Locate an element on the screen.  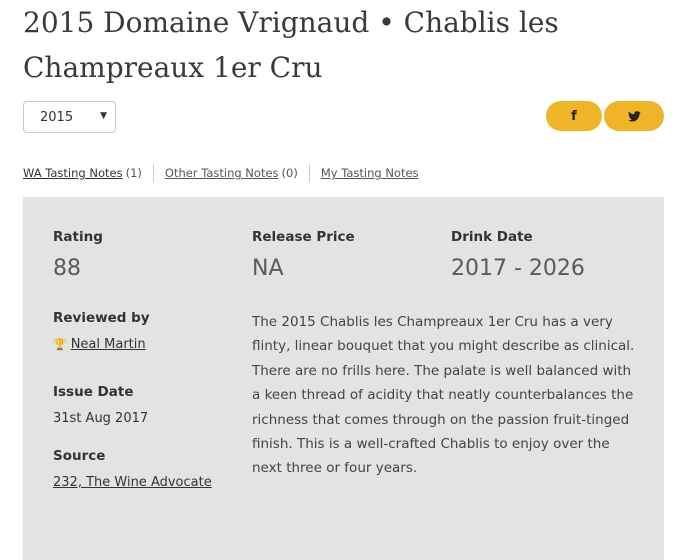
tab-my-tasting-notes: My Tasting Notes is located at coordinates (370, 173).